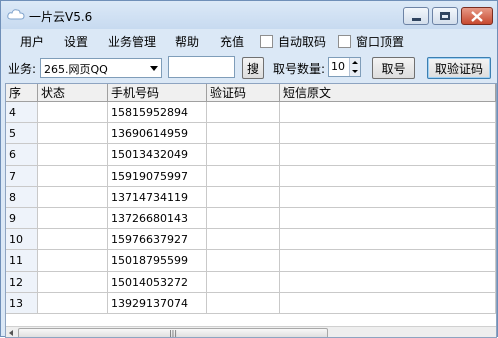 The width and height of the screenshot is (498, 338). Describe the element at coordinates (157, 176) in the screenshot. I see `cell-phone: 15919075997` at that location.